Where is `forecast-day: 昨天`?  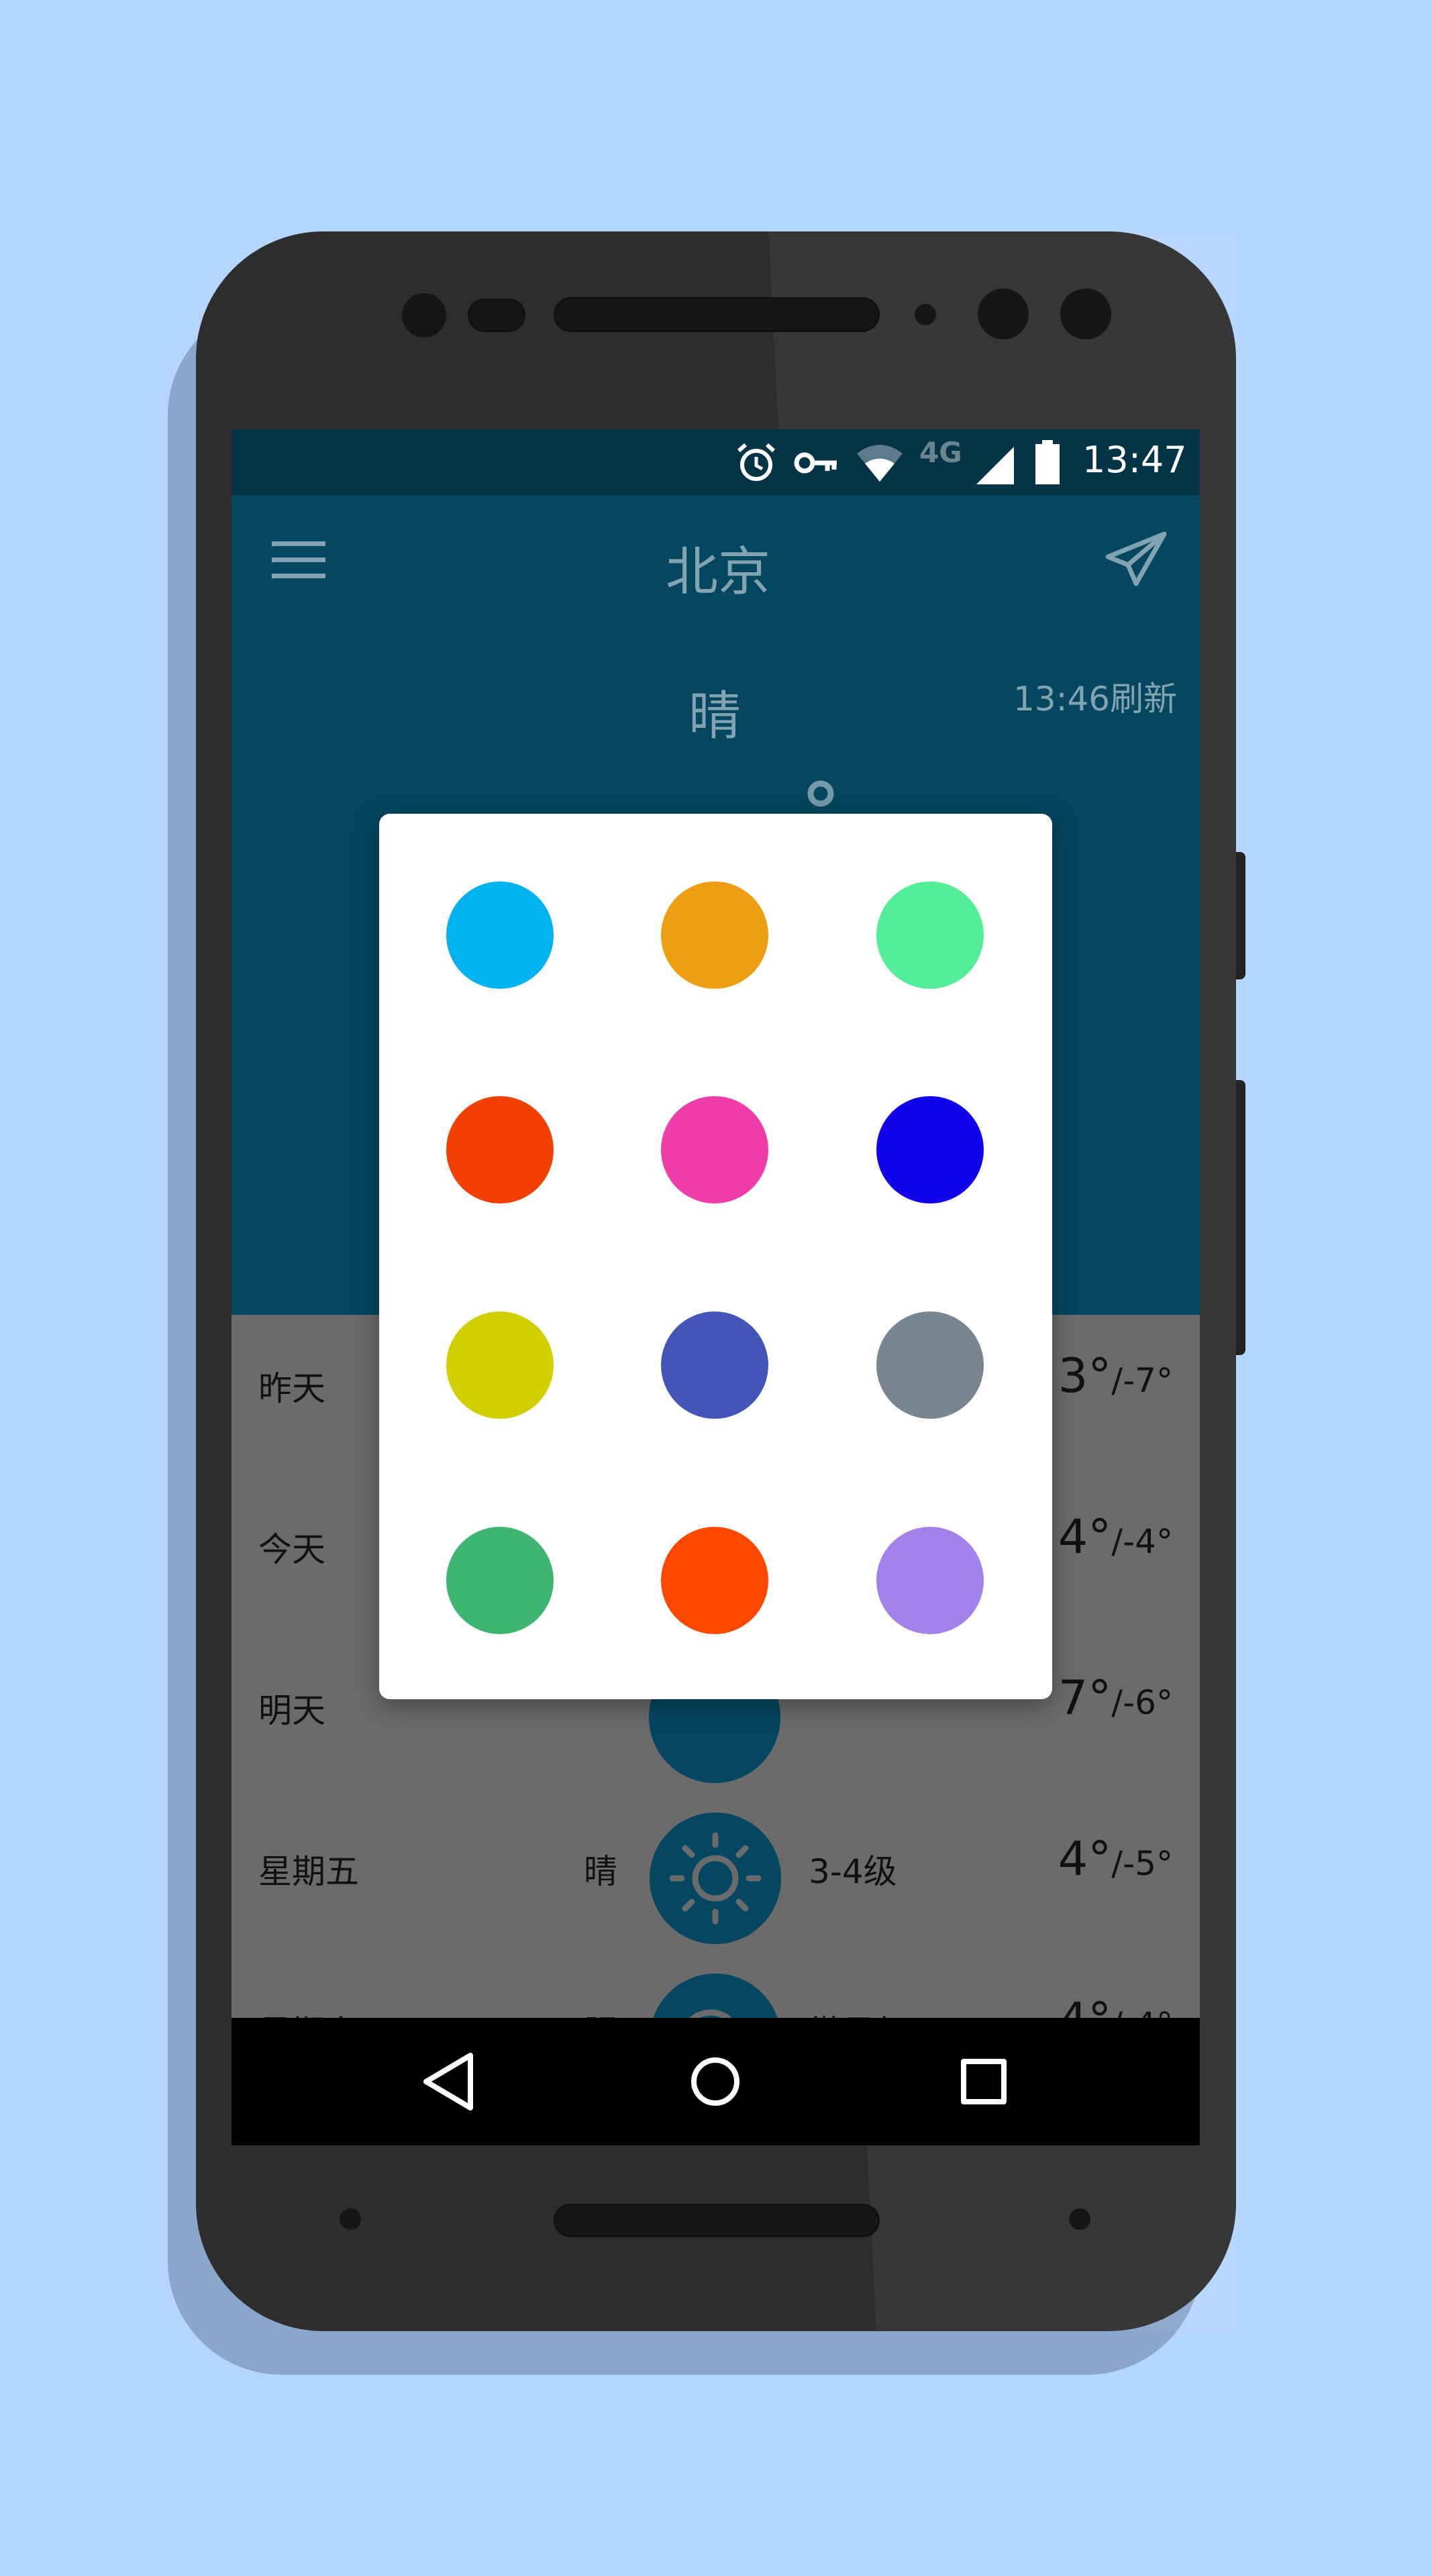
forecast-day: 昨天 is located at coordinates (291, 1388).